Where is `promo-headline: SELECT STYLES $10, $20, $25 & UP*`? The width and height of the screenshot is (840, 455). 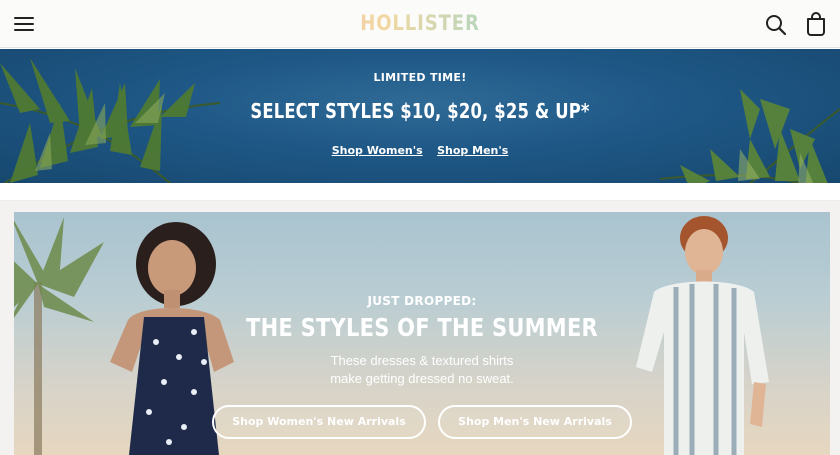
promo-headline: SELECT STYLES $10, $20, $25 & UP* is located at coordinates (420, 111).